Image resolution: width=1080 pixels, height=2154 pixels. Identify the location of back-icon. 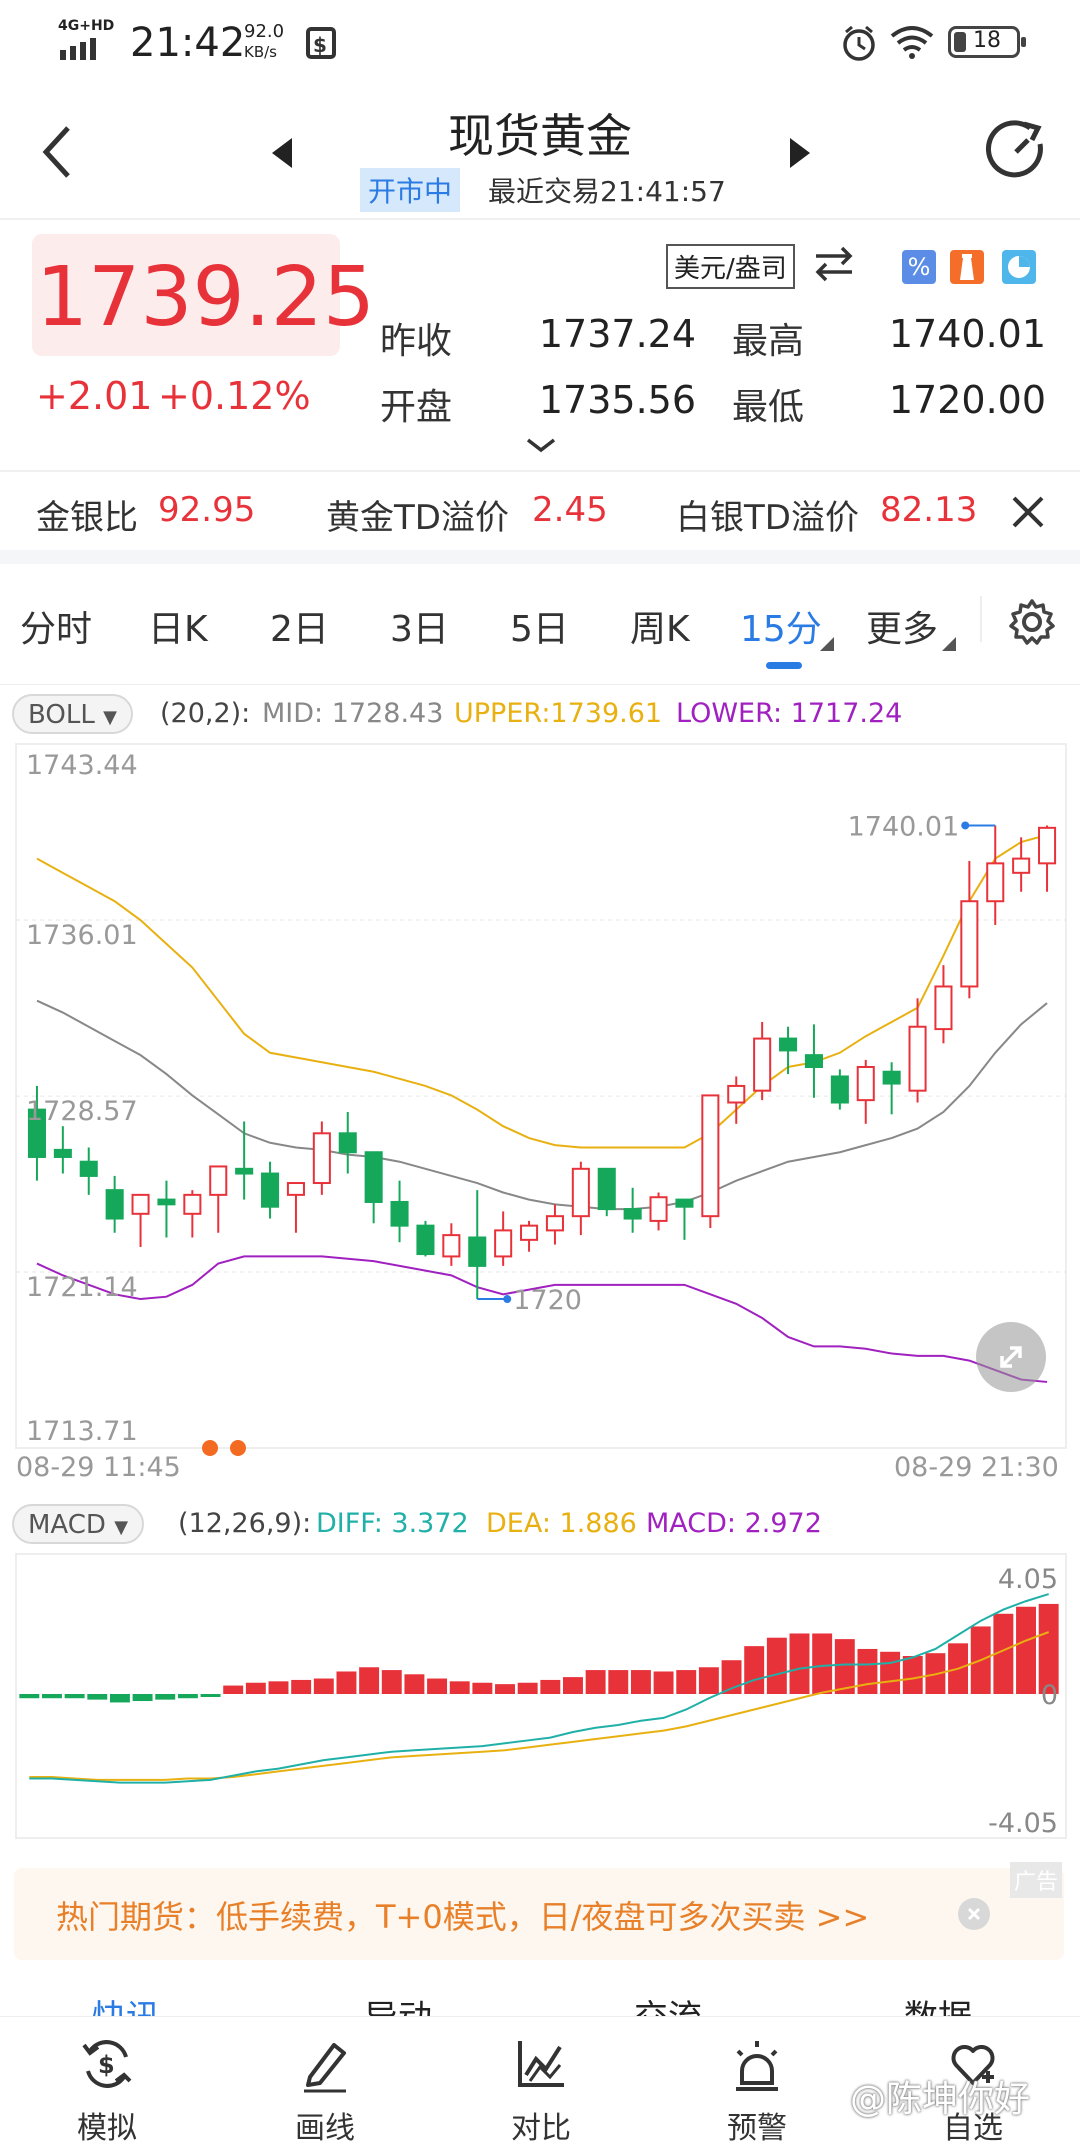
(58, 154).